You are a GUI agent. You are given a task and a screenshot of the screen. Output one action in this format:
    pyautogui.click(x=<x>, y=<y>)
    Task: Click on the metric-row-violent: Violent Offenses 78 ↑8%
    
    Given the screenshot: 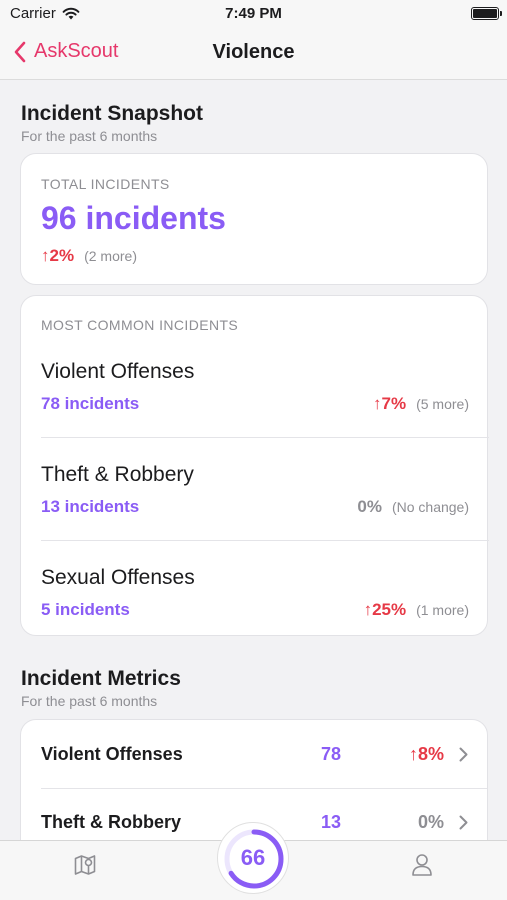 What is the action you would take?
    pyautogui.click(x=254, y=754)
    